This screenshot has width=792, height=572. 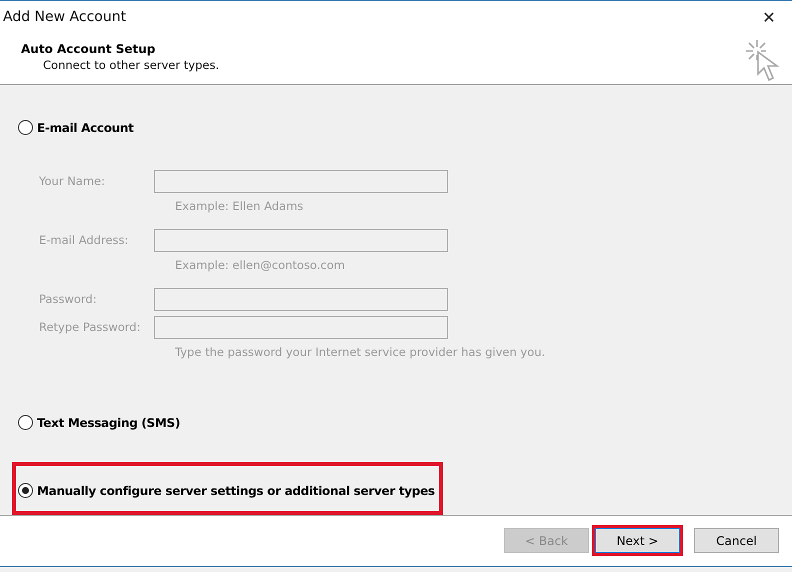 I want to click on field-label: E-mail Address:, so click(x=84, y=240).